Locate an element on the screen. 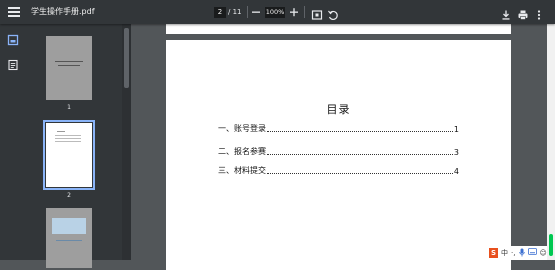 The image size is (555, 270). toc-entry-page: 1 is located at coordinates (456, 129).